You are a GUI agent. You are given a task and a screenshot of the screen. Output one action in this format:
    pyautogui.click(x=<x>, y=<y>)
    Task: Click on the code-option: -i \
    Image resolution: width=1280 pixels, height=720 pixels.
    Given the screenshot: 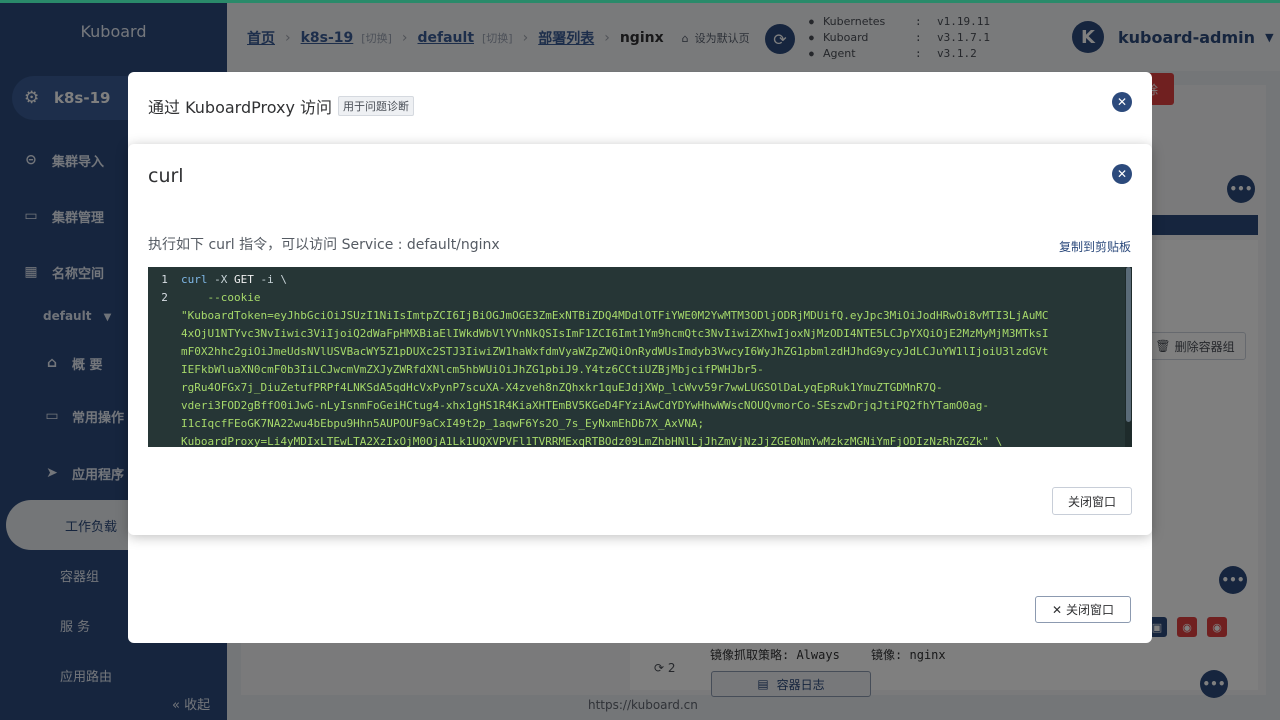 What is the action you would take?
    pyautogui.click(x=270, y=279)
    